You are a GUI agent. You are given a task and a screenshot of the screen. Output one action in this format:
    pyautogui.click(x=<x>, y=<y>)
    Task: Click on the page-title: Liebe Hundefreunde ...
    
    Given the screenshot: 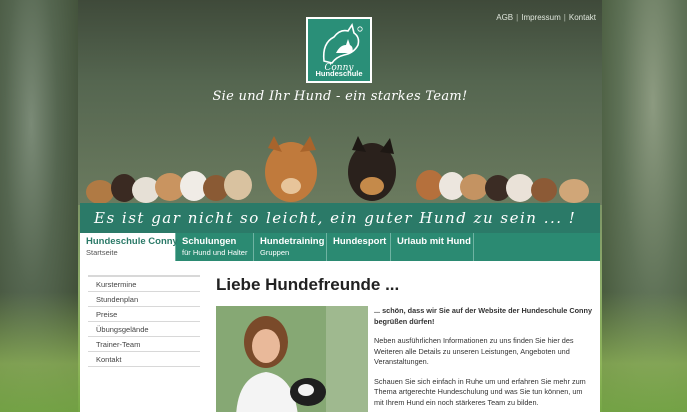 What is the action you would take?
    pyautogui.click(x=308, y=284)
    